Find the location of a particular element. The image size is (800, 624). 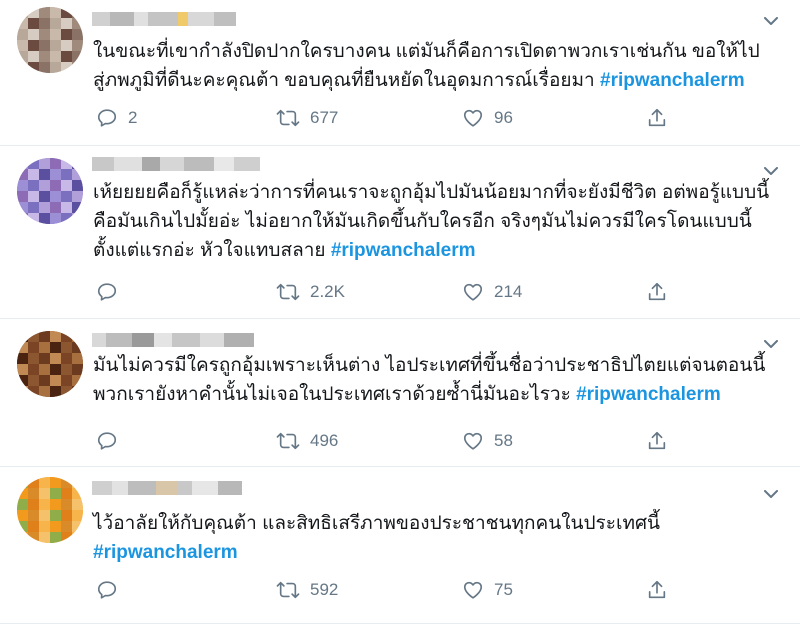

like-button: 214 is located at coordinates (492, 292).